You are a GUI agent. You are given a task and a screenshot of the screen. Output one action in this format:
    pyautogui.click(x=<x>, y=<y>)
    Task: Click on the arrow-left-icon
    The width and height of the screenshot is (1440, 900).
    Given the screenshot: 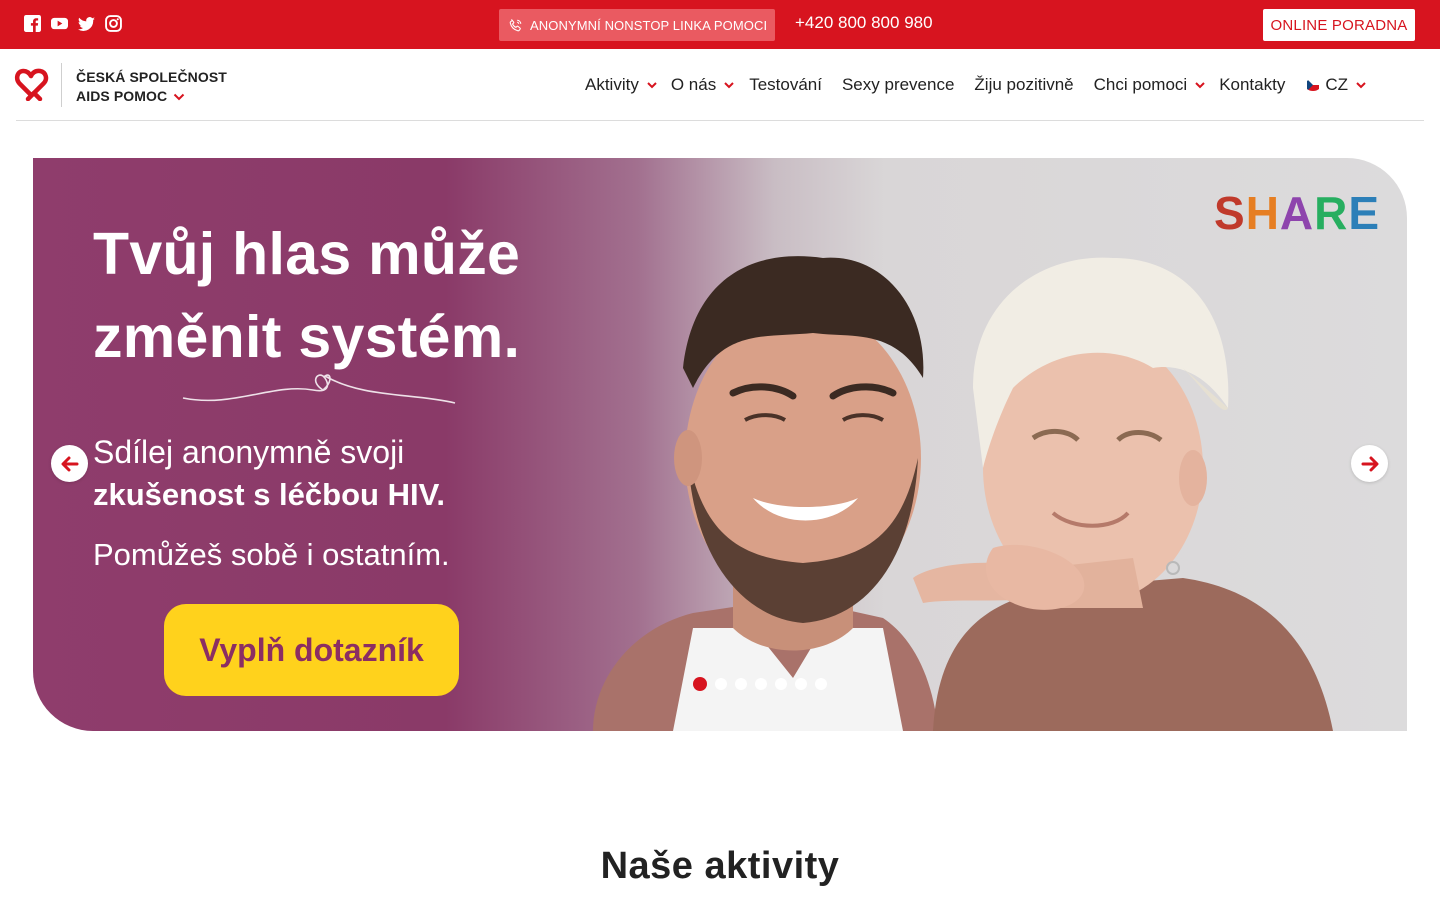 What is the action you would take?
    pyautogui.click(x=69, y=463)
    